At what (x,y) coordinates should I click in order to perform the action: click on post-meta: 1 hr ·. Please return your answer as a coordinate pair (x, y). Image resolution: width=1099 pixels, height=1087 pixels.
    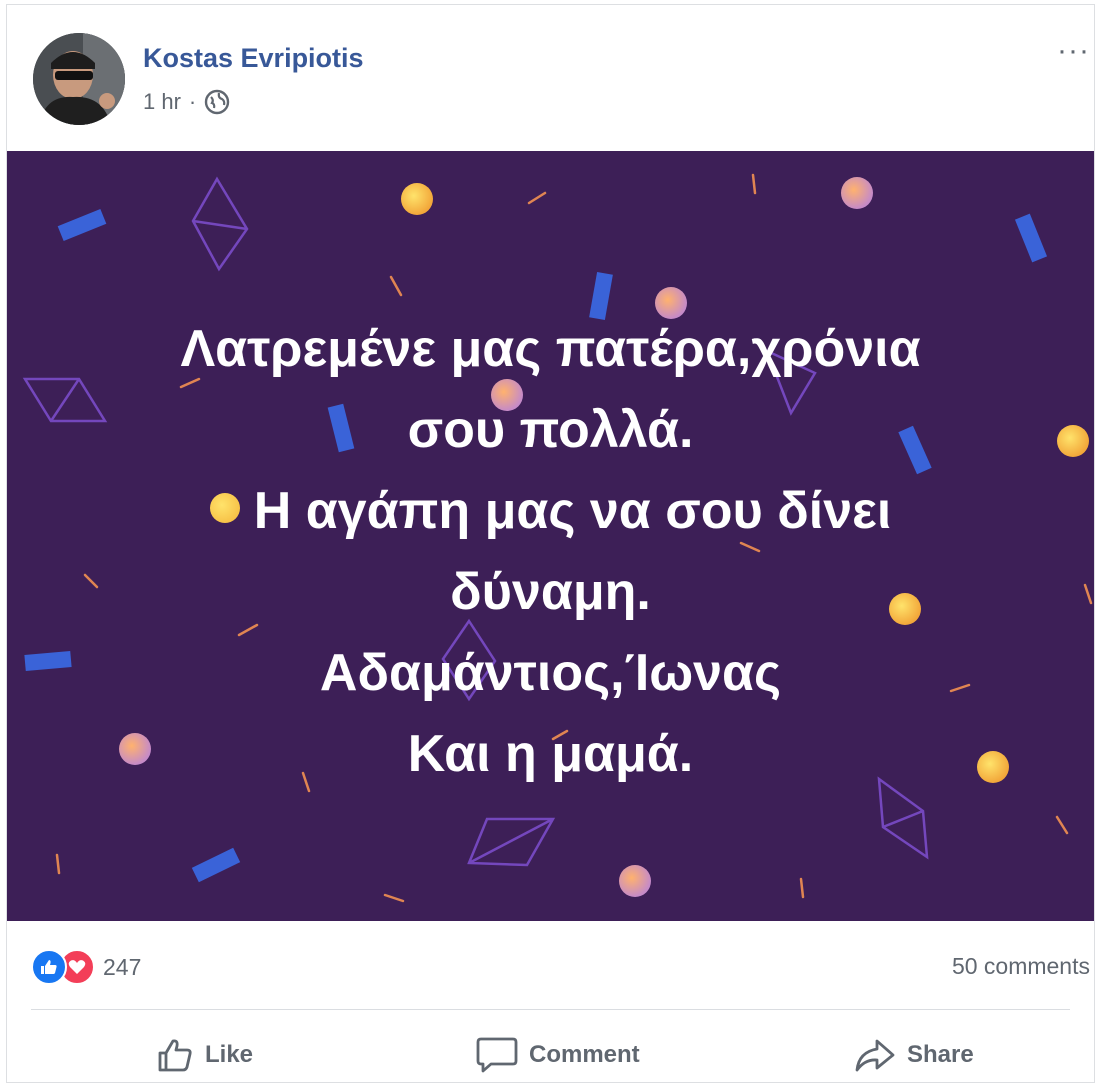
    Looking at the image, I should click on (186, 102).